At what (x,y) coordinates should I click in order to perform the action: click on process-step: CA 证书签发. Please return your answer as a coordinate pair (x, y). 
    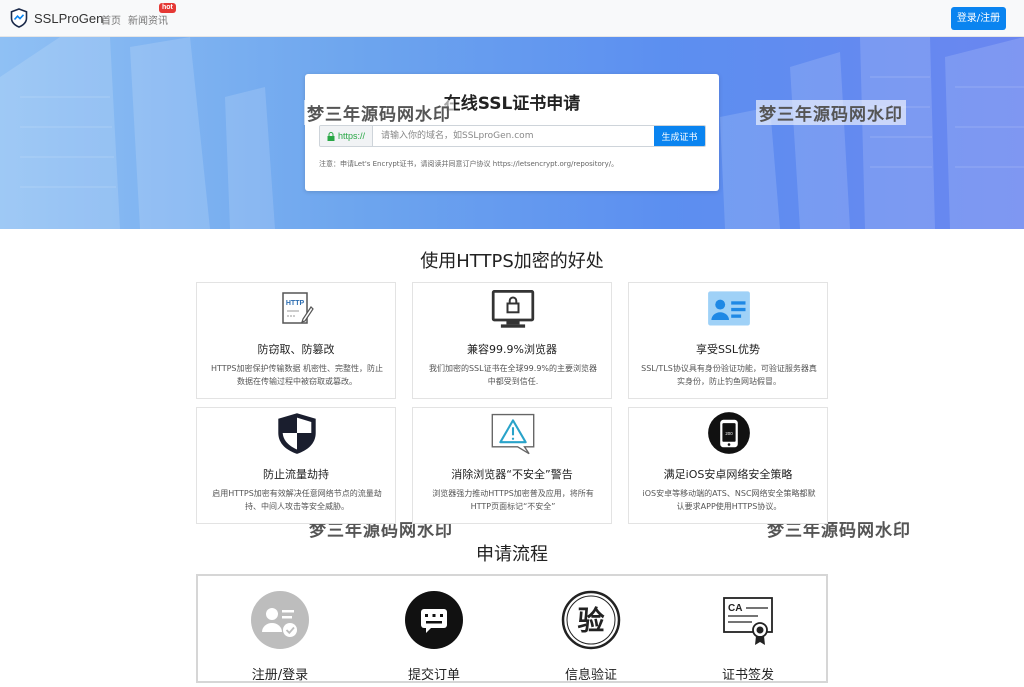
    Looking at the image, I should click on (748, 636).